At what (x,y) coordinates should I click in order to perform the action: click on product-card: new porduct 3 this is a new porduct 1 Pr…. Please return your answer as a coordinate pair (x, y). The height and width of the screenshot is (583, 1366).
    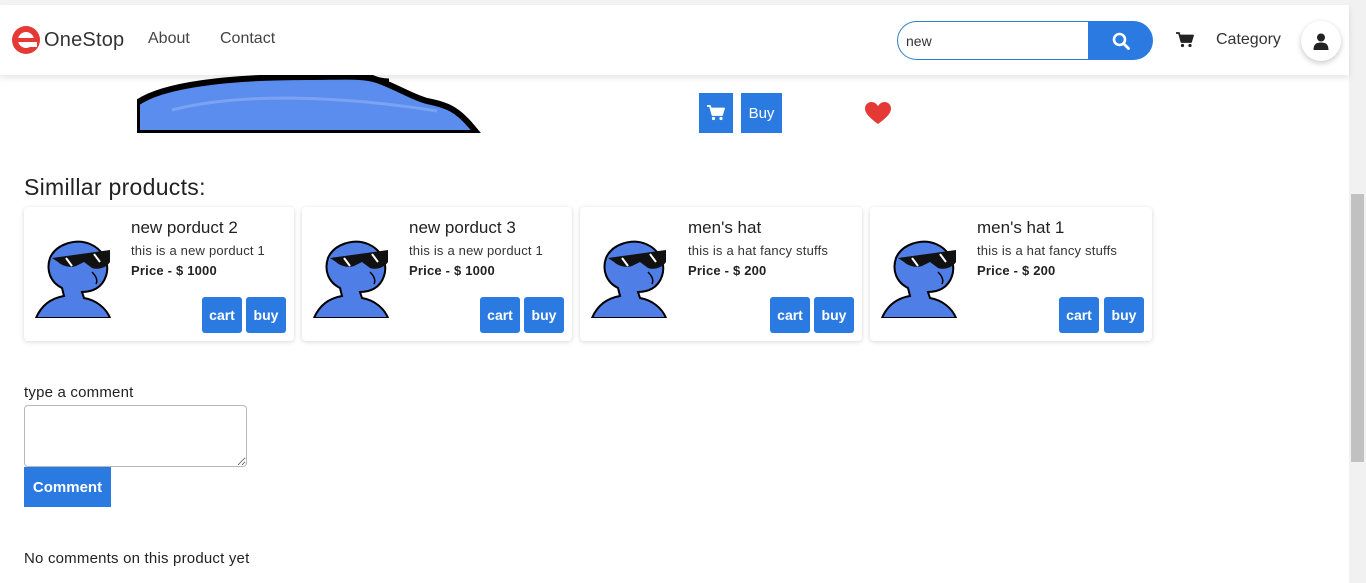
    Looking at the image, I should click on (437, 274).